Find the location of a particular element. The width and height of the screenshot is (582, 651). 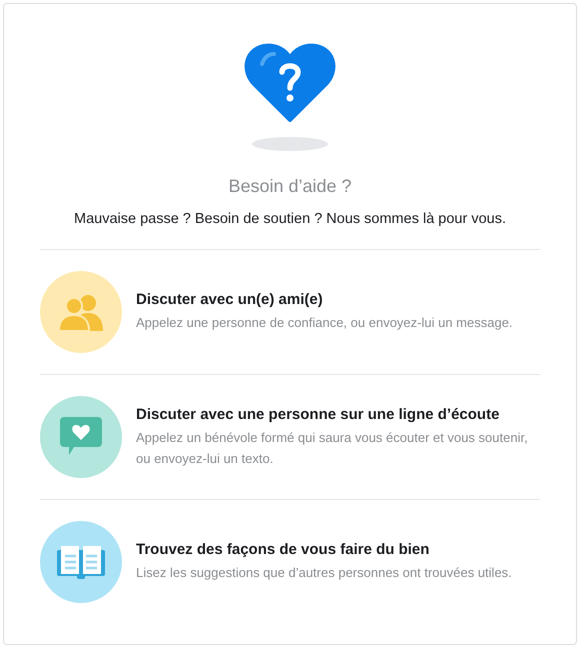

help-subtitle: Mauvaise passe ? Besoin de soutien ? Nous sommes là pour vous. is located at coordinates (290, 220).